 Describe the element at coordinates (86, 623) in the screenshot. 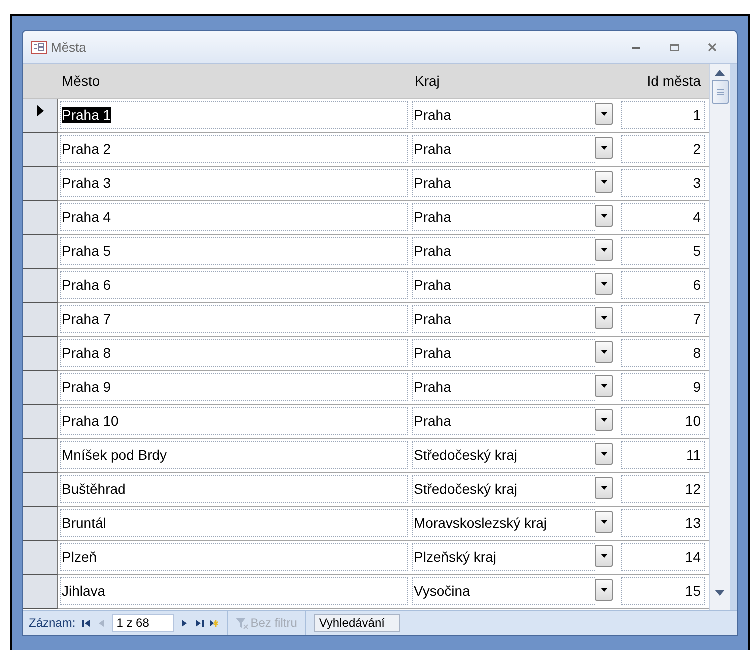

I see `first-record-icon` at that location.